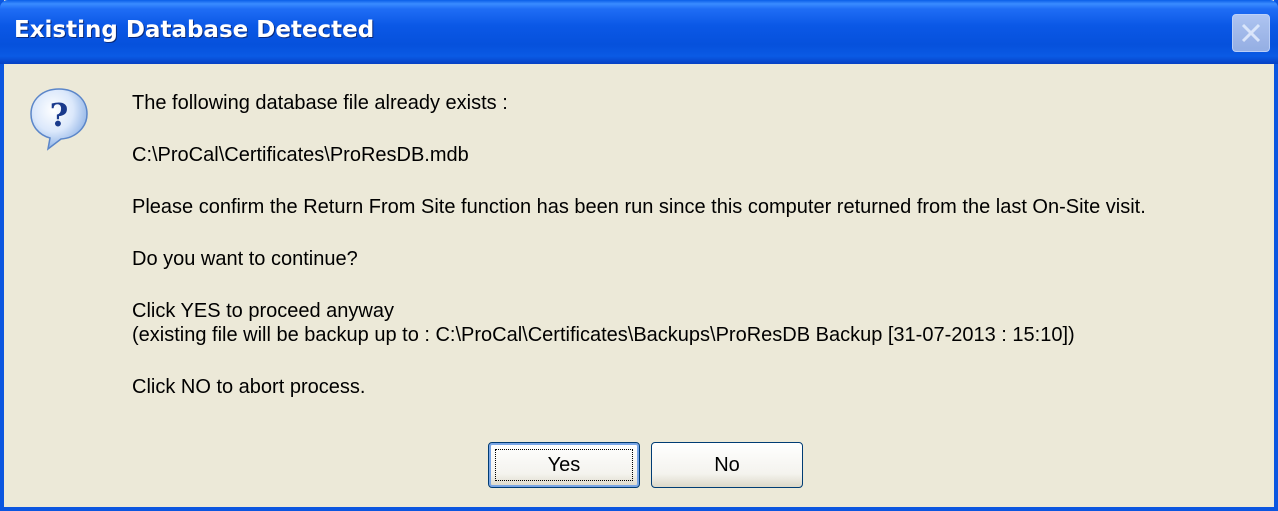  I want to click on close-icon, so click(1251, 33).